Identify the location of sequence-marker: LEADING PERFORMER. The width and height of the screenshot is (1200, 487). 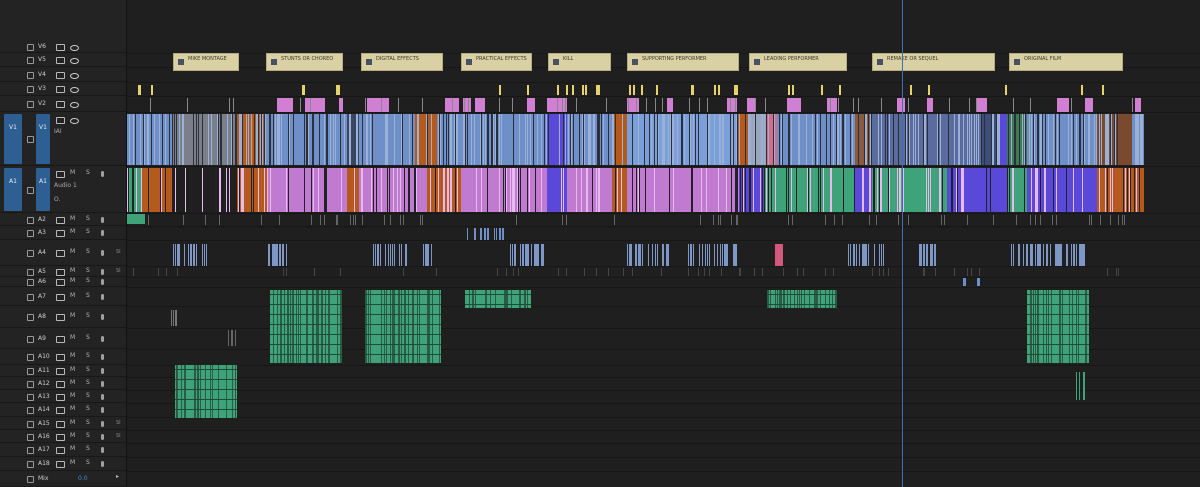
(798, 62).